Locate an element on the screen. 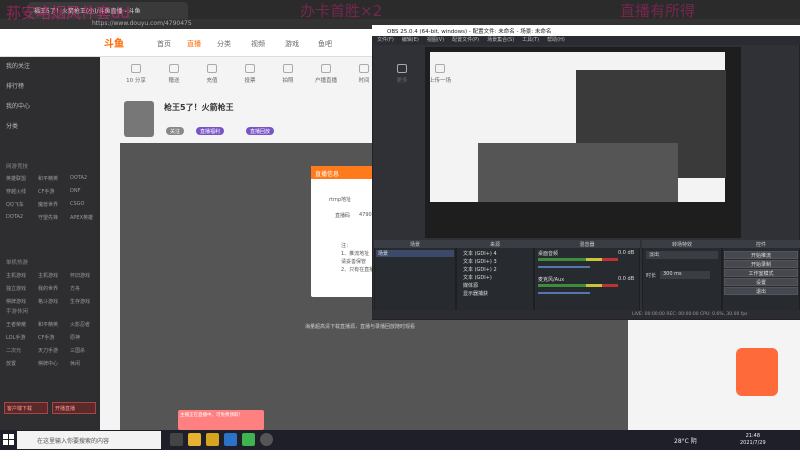  source-item: 显示器捕获 is located at coordinates (475, 293).